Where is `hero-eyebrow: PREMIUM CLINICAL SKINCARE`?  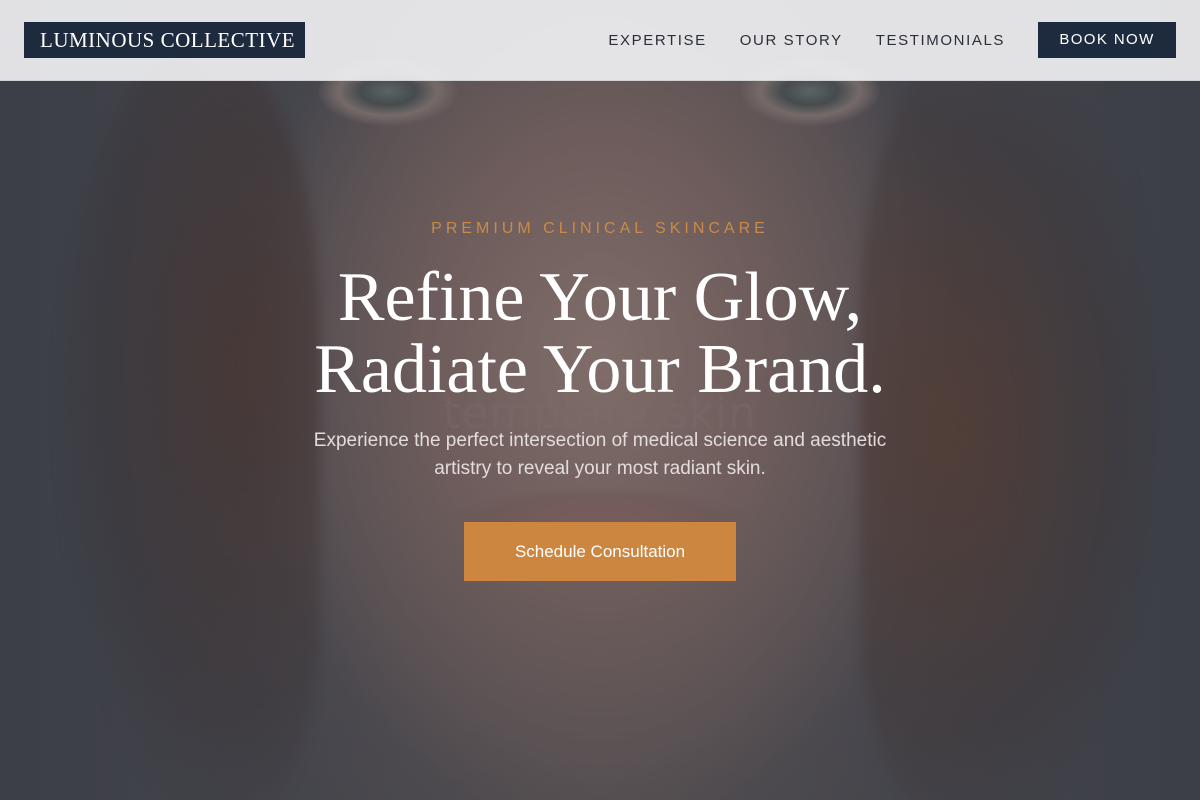 hero-eyebrow: PREMIUM CLINICAL SKINCARE is located at coordinates (600, 228).